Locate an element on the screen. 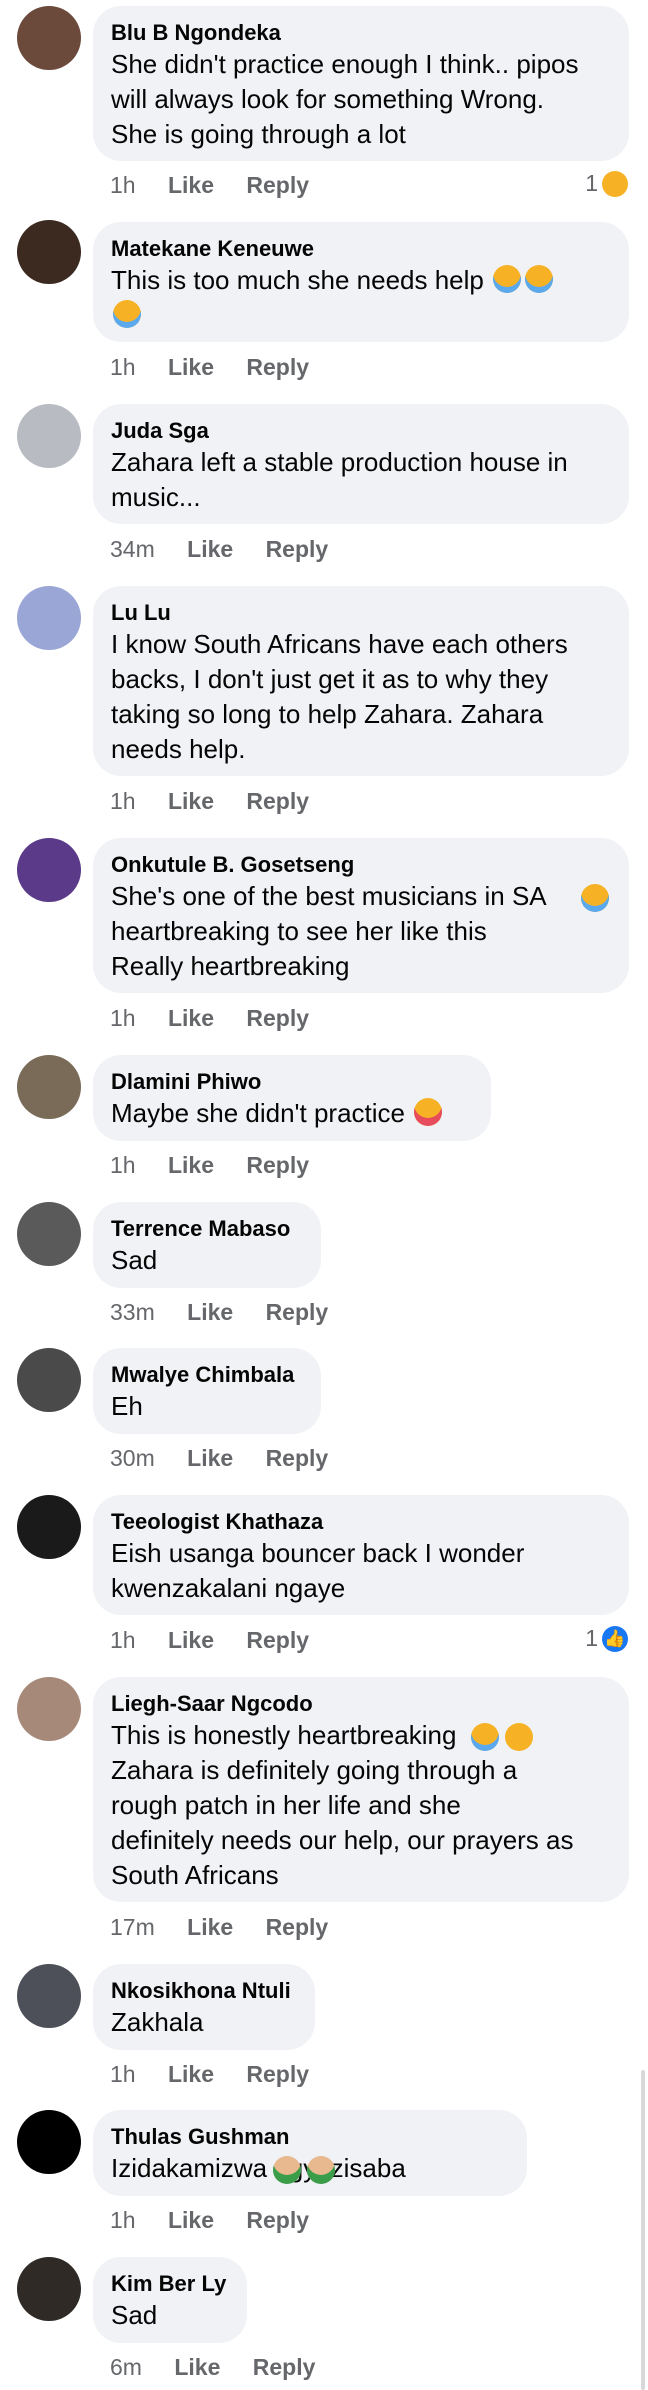 This screenshot has height=2390, width=648. comment-author: Nkosikhona Ntuli is located at coordinates (203, 1991).